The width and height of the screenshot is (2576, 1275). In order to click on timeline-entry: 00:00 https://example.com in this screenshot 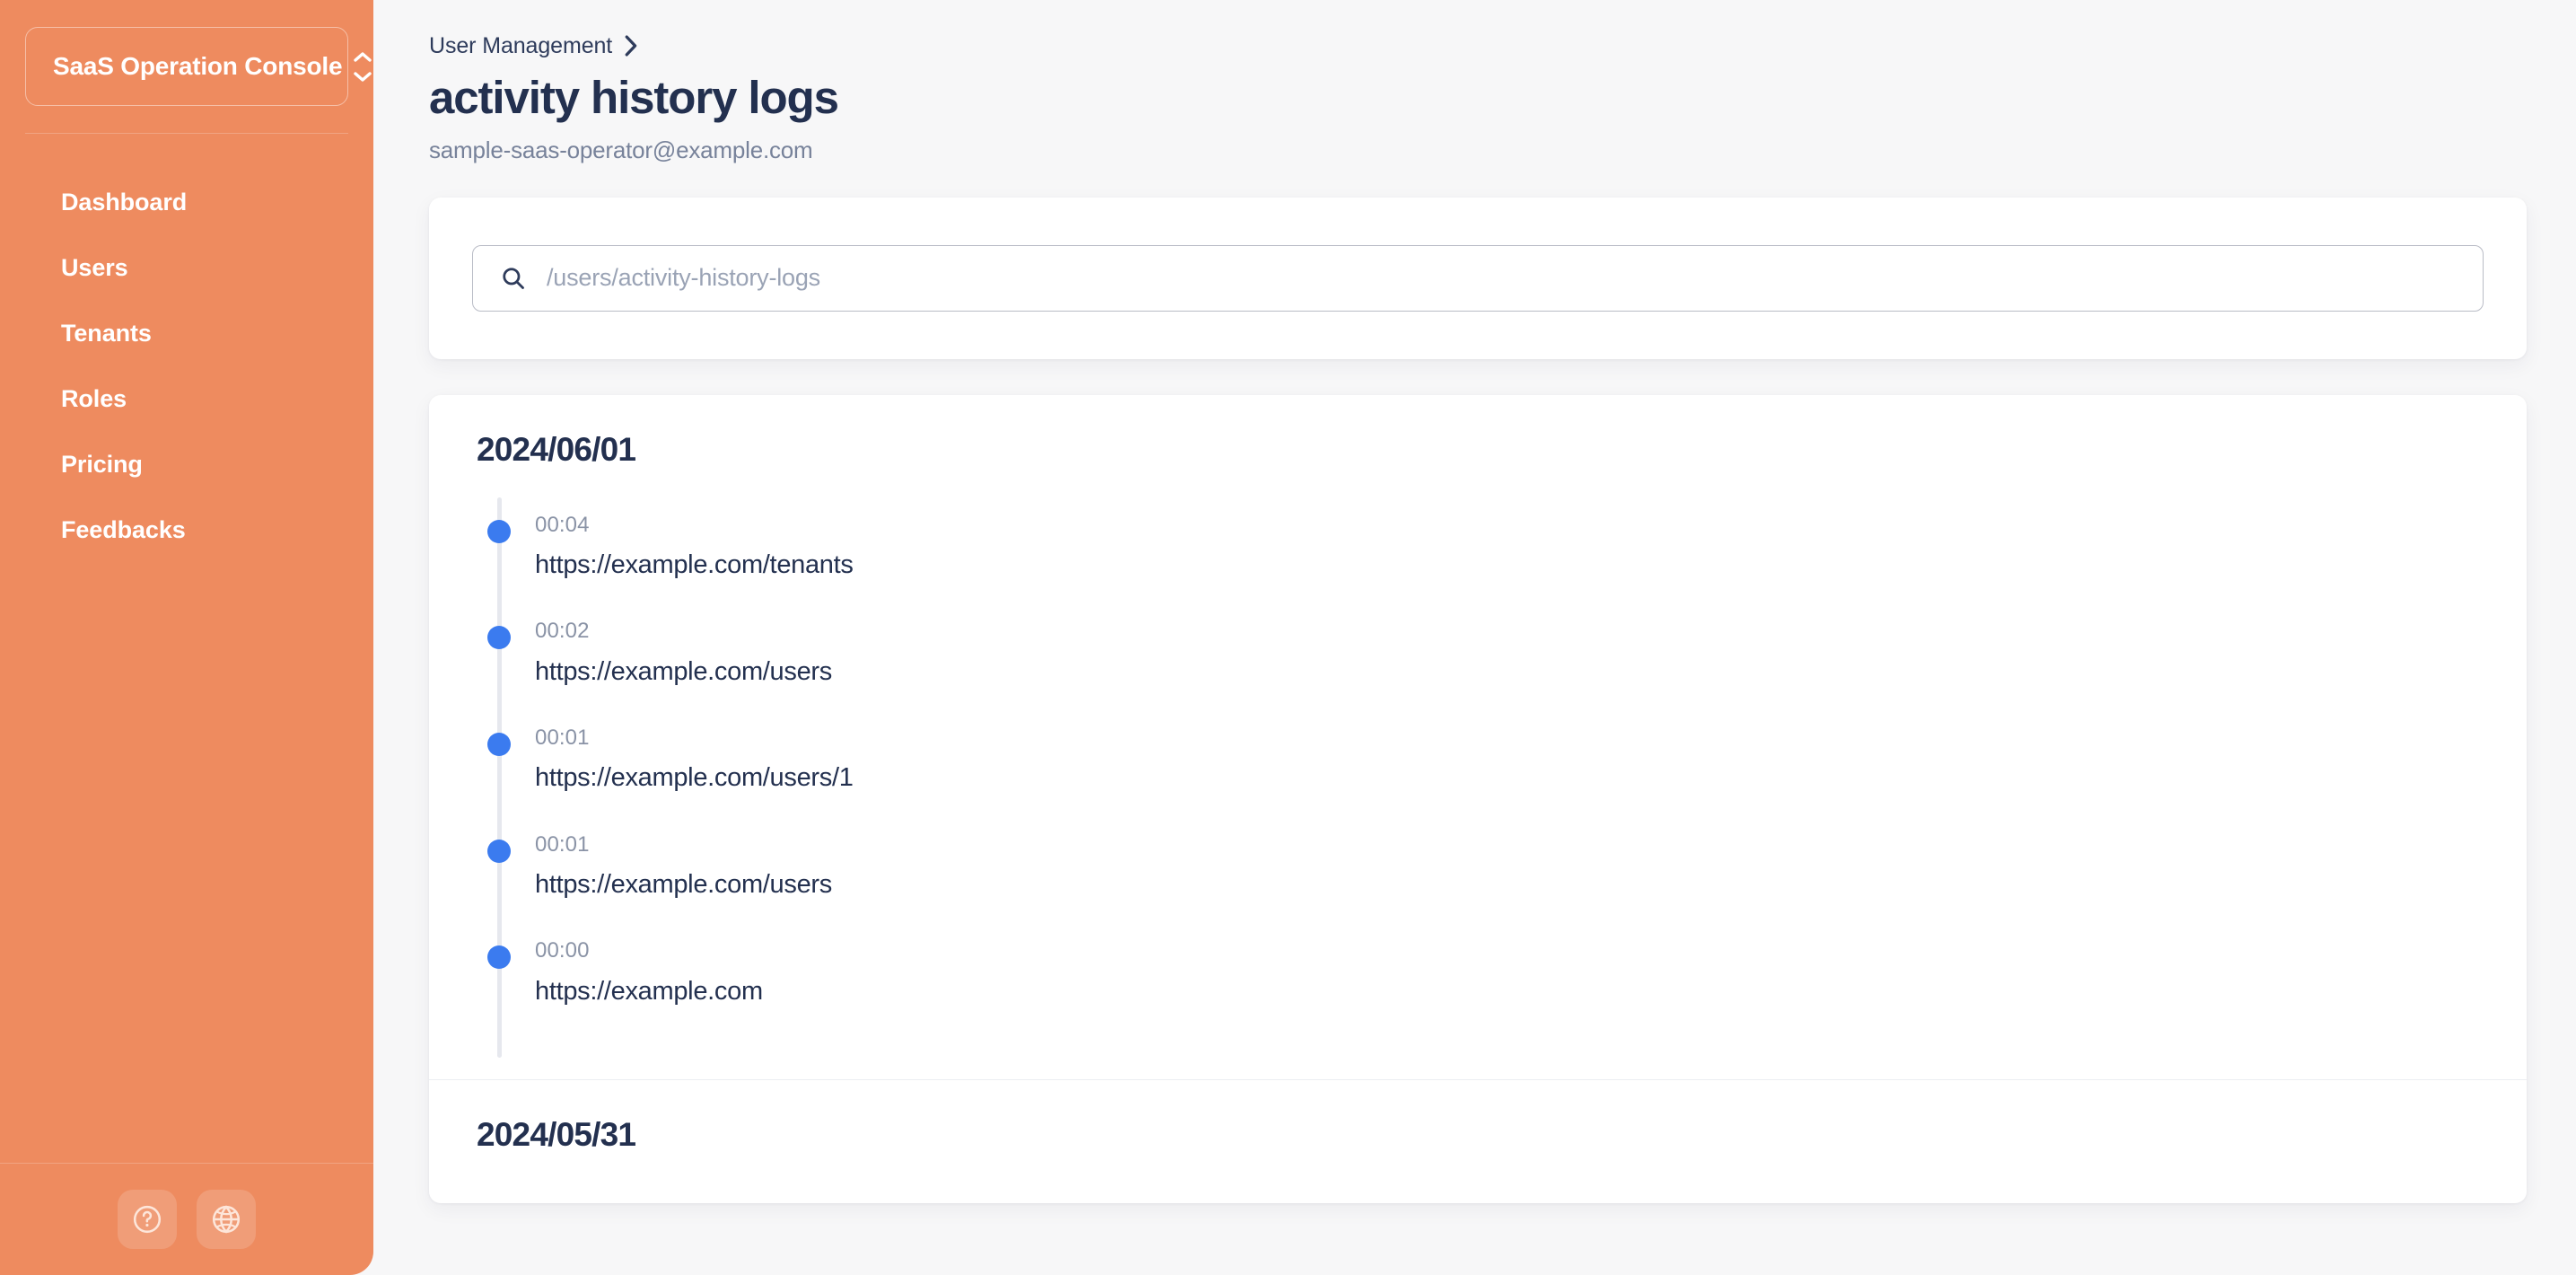, I will do `click(1478, 976)`.